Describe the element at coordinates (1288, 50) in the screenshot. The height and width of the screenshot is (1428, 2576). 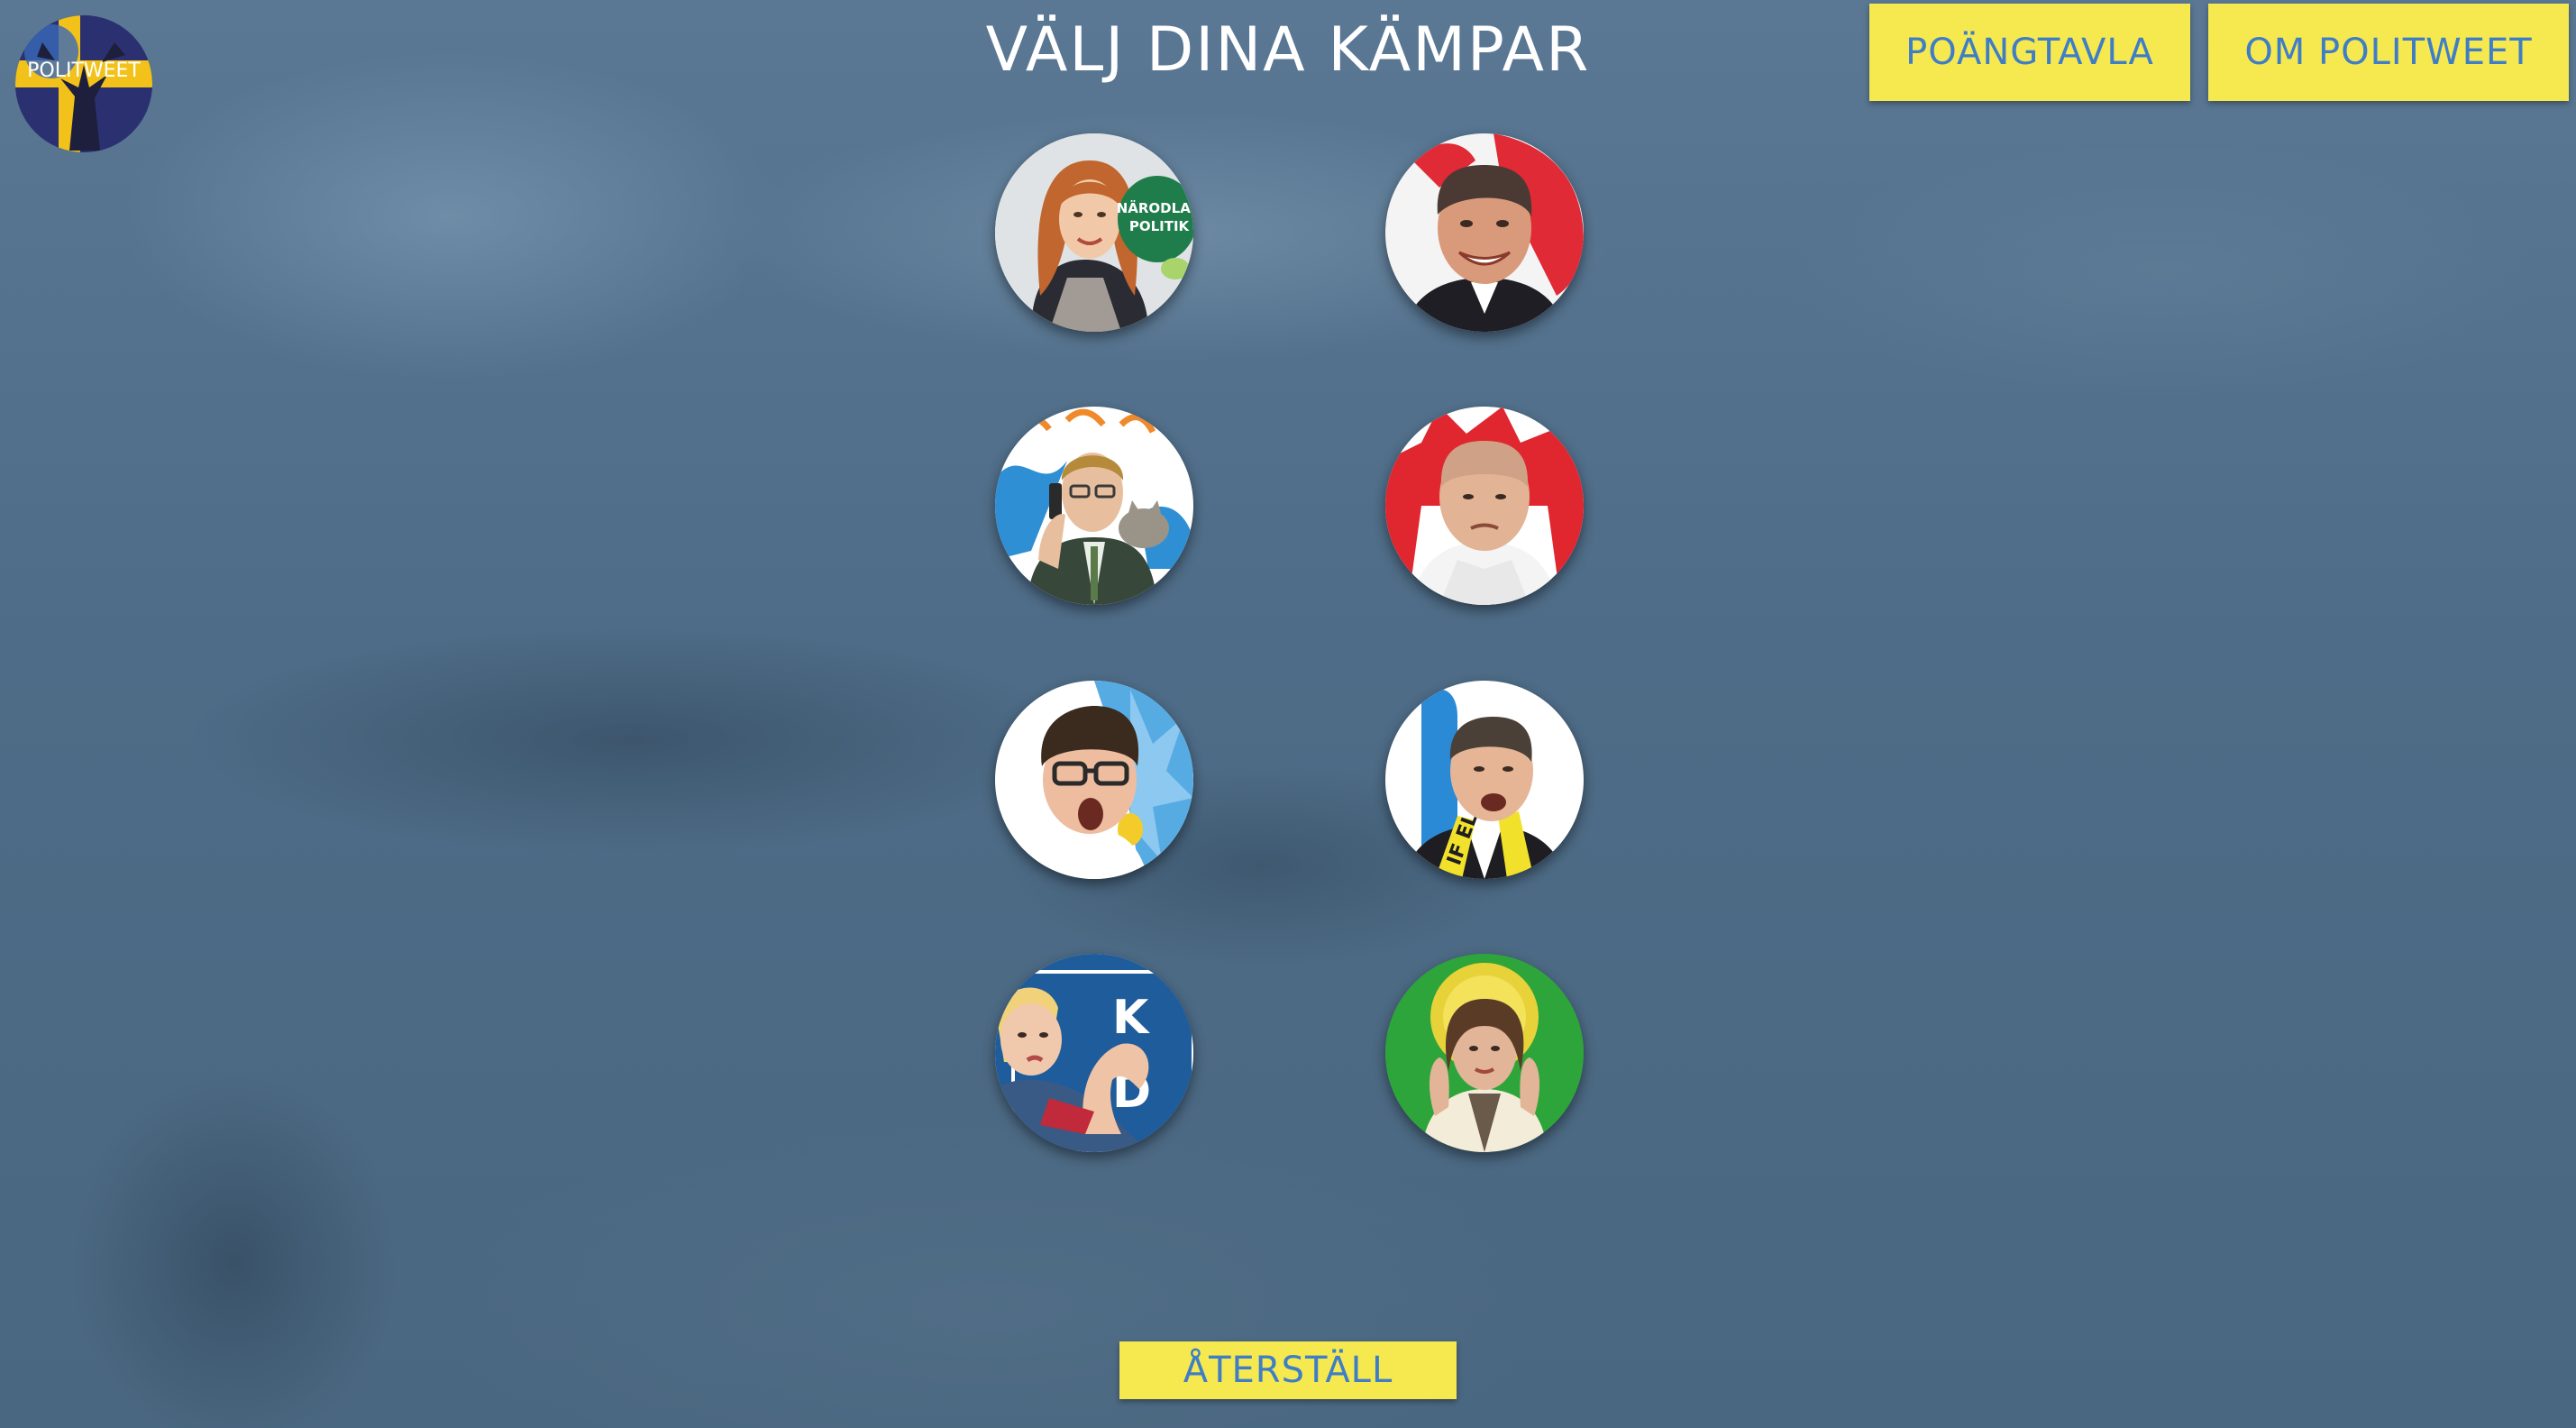
I see `page-title: VÄLJ DINA KÄMPAR` at that location.